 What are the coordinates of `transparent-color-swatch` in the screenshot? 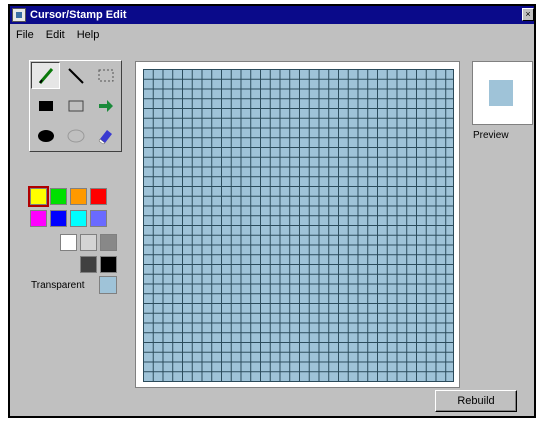 It's located at (108, 285).